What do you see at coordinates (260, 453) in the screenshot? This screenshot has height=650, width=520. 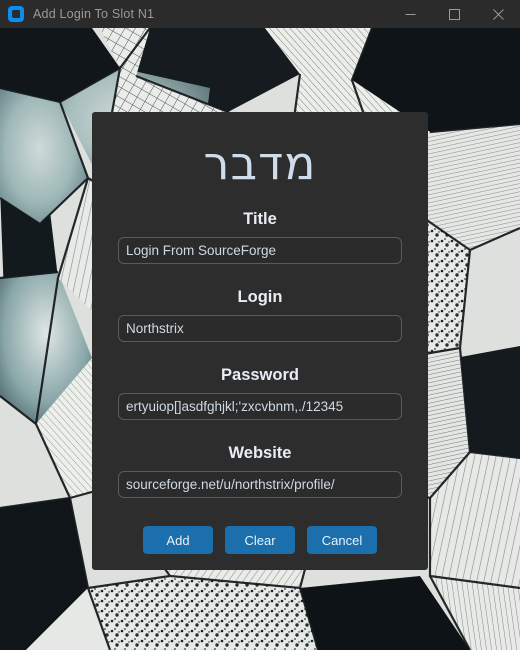 I see `website-field-label: Website` at bounding box center [260, 453].